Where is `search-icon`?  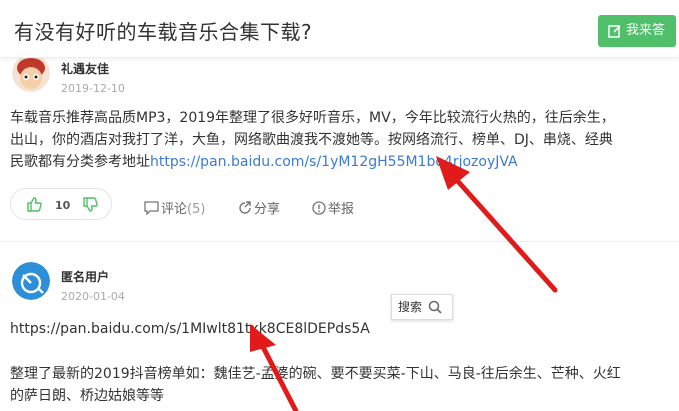
search-icon is located at coordinates (435, 307).